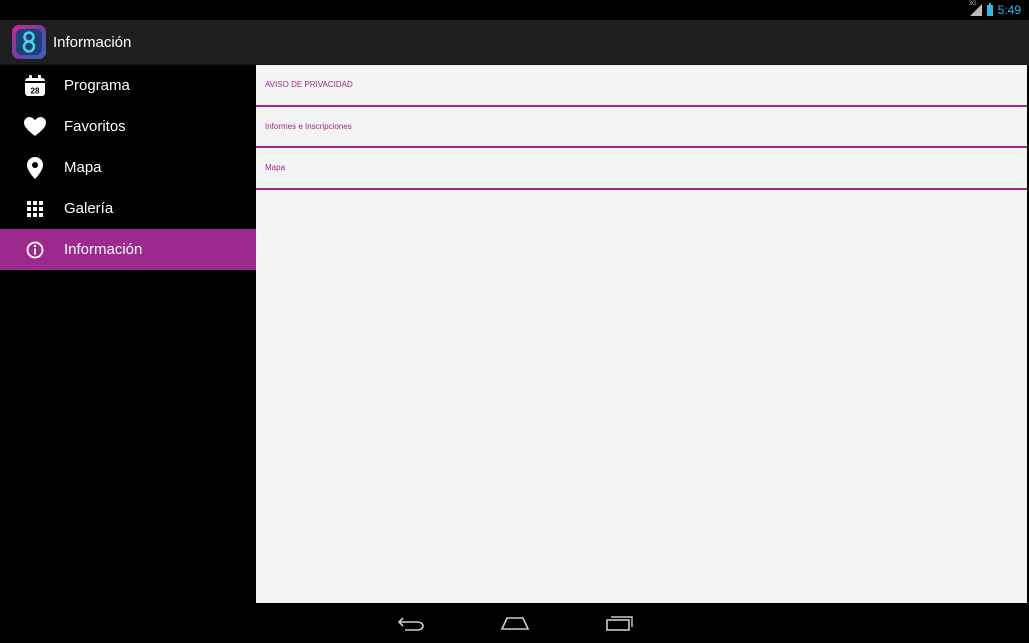 This screenshot has height=643, width=1029. I want to click on drawer-item-galeria: Galería, so click(128, 208).